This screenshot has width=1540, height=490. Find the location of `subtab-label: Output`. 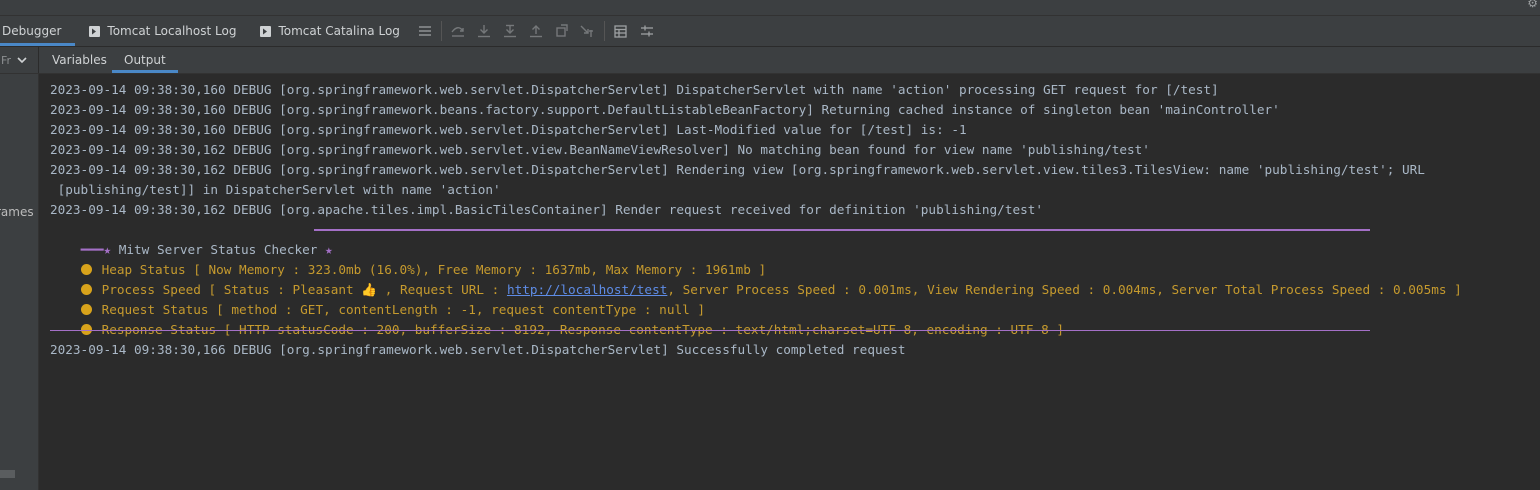

subtab-label: Output is located at coordinates (145, 60).